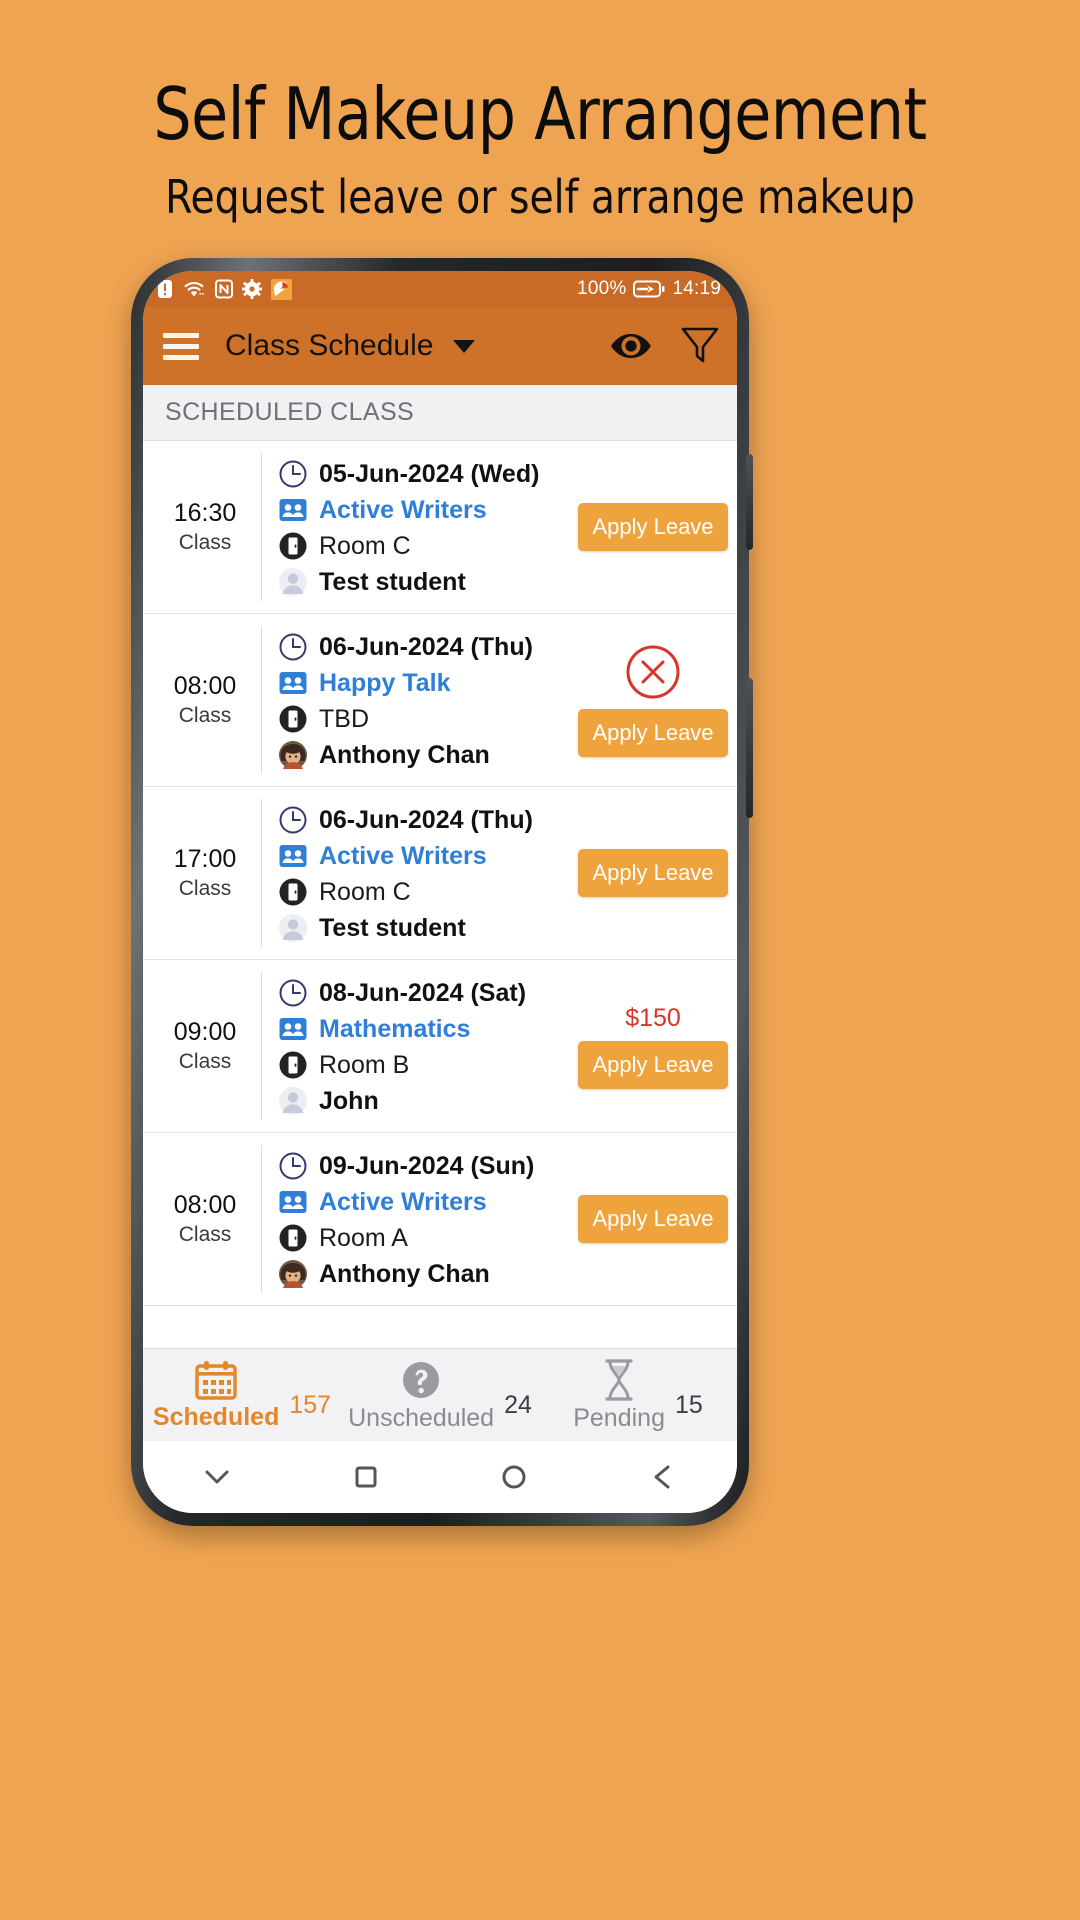 Image resolution: width=1080 pixels, height=1920 pixels. I want to click on tab-scheduled: Scheduled 157, so click(242, 1395).